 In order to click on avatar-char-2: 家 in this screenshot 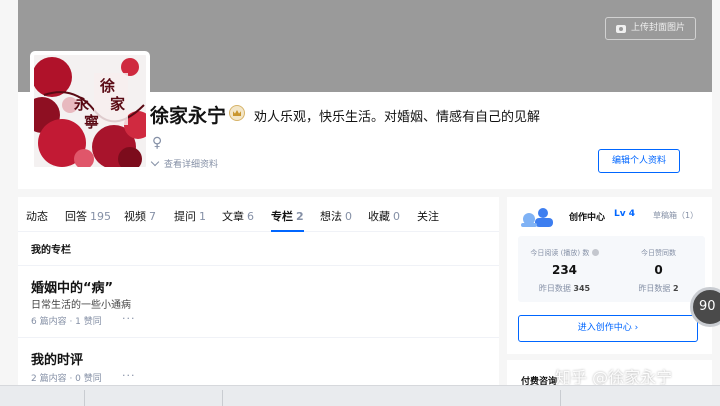, I will do `click(117, 104)`.